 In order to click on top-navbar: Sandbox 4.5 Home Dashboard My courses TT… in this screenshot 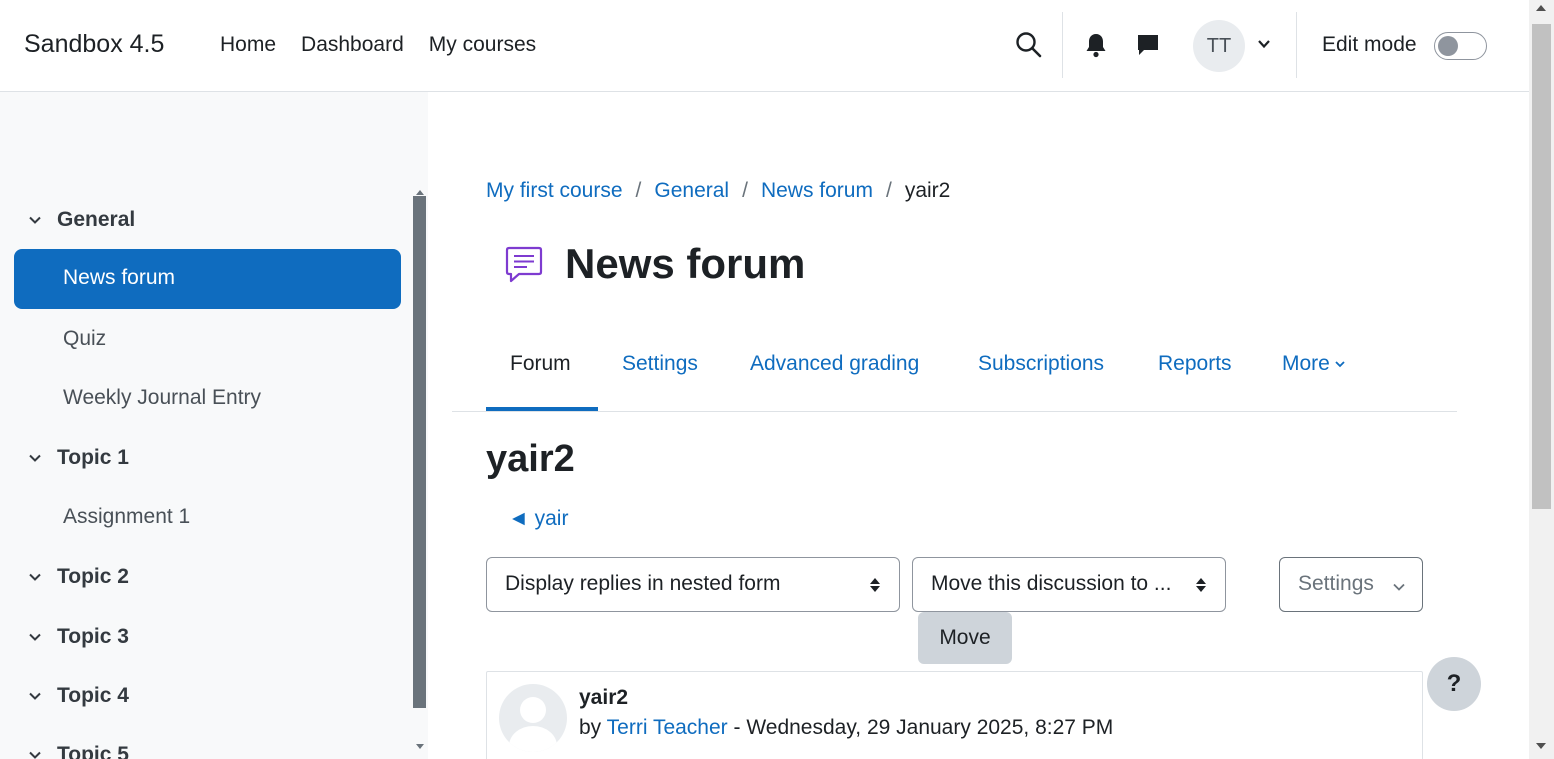, I will do `click(764, 46)`.